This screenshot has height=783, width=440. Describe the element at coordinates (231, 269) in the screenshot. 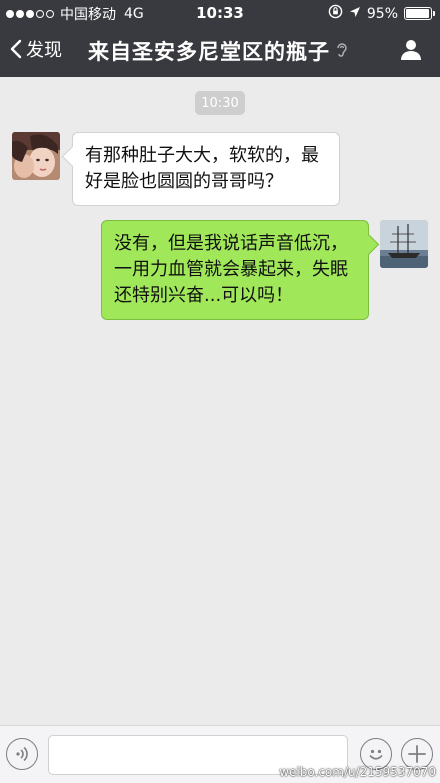

I see `message-text: 没有，但是我说话声音低沉，一用力血管就会暴起来，失眠还特别兴奋...可以吗！` at that location.